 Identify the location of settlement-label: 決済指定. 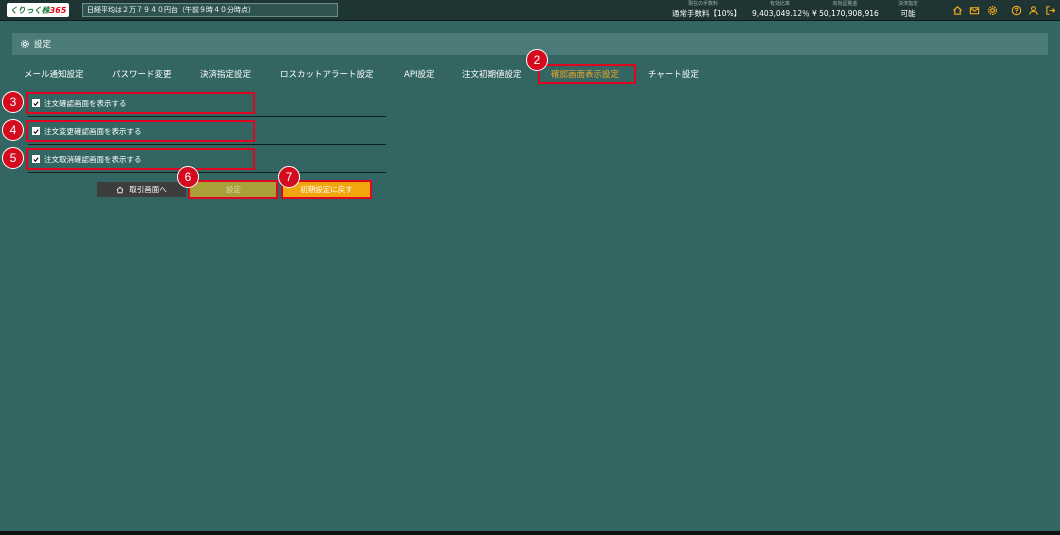
(907, 4).